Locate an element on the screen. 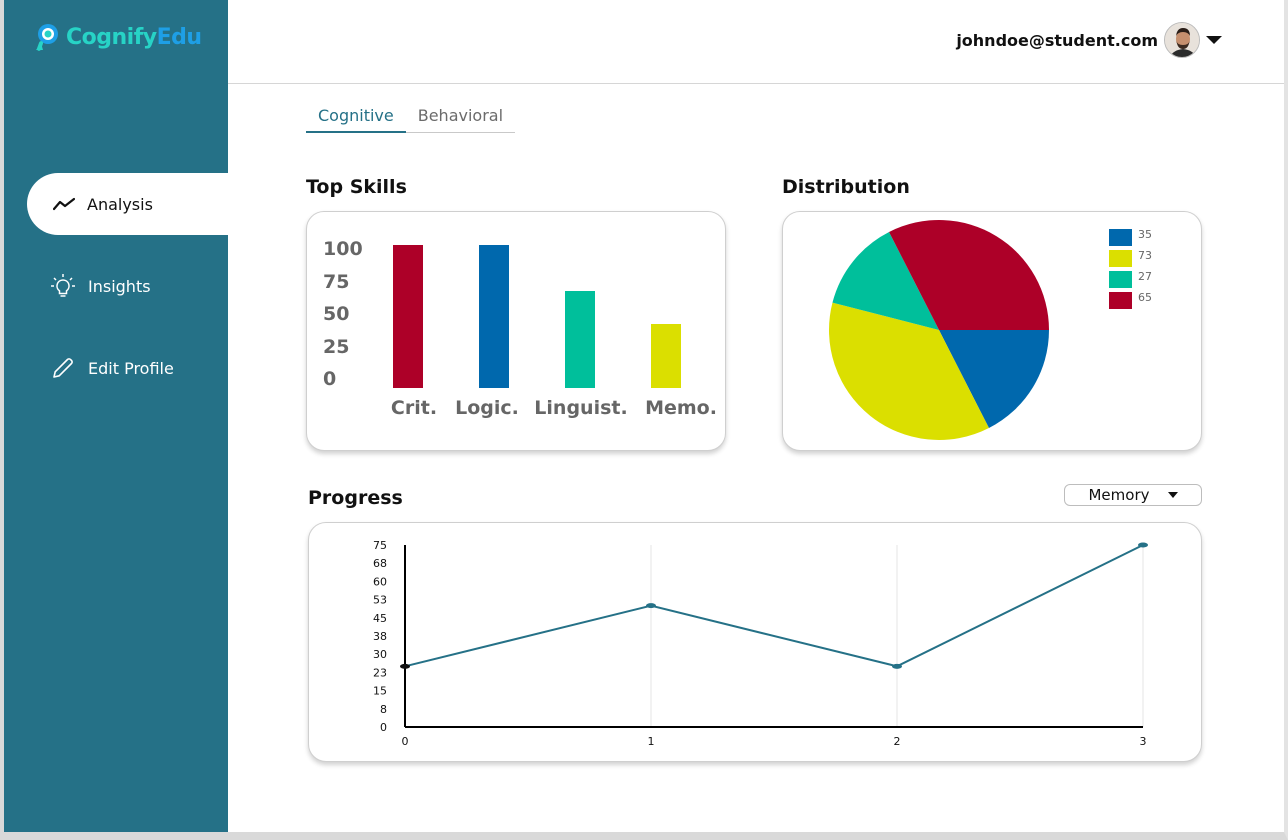 This screenshot has height=840, width=1288. line-y-tick-label: 30 is located at coordinates (380, 654).